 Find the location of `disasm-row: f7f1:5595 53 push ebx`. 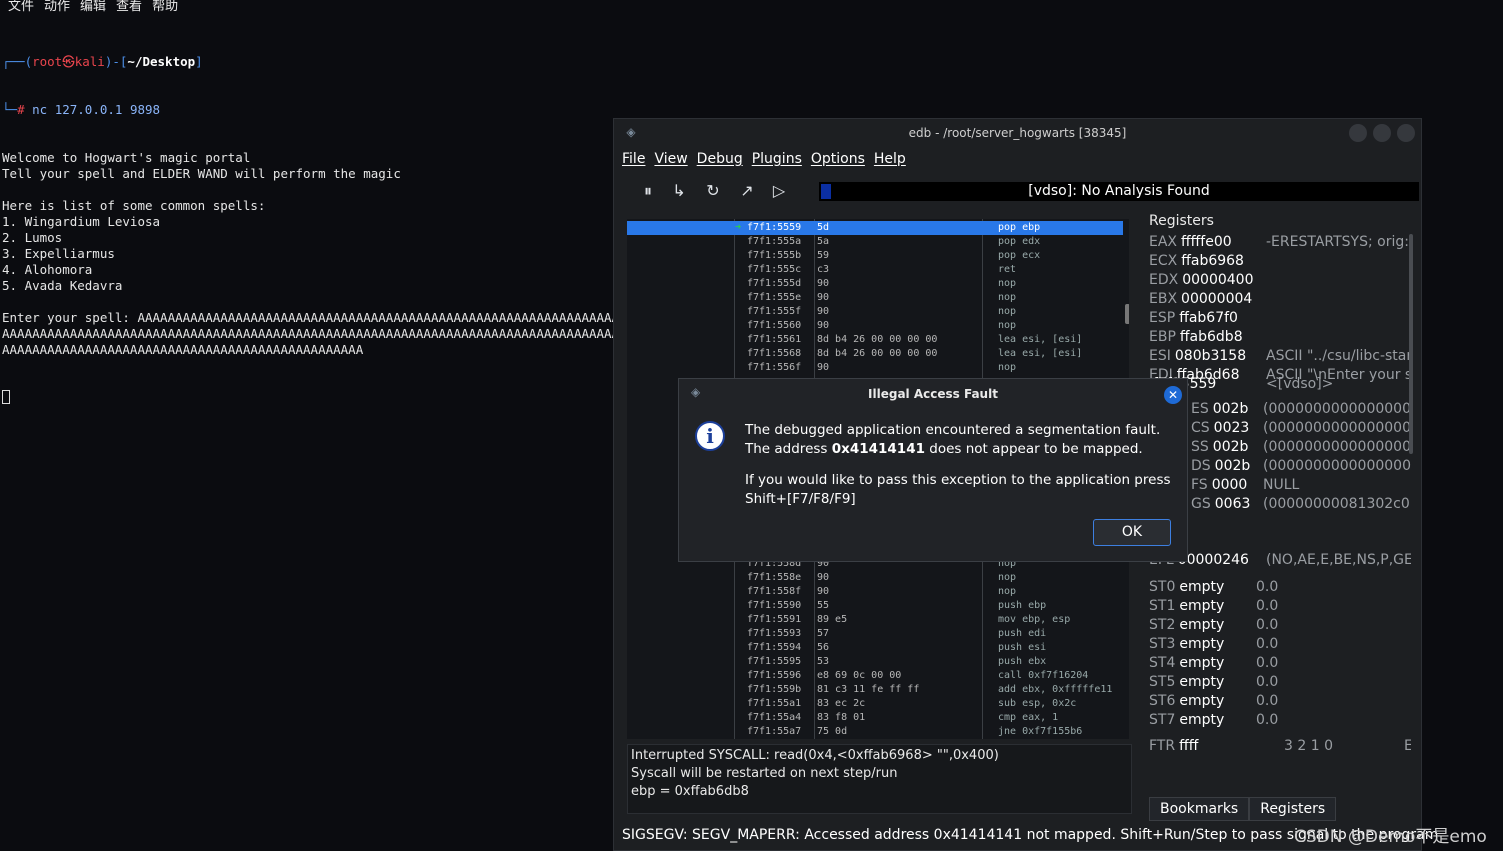

disasm-row: f7f1:5595 53 push ebx is located at coordinates (875, 662).